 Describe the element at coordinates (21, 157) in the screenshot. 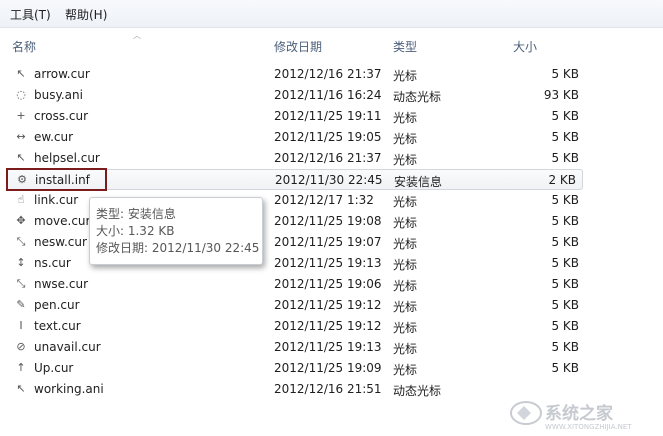

I see `help-cursor-icon: ↖` at that location.